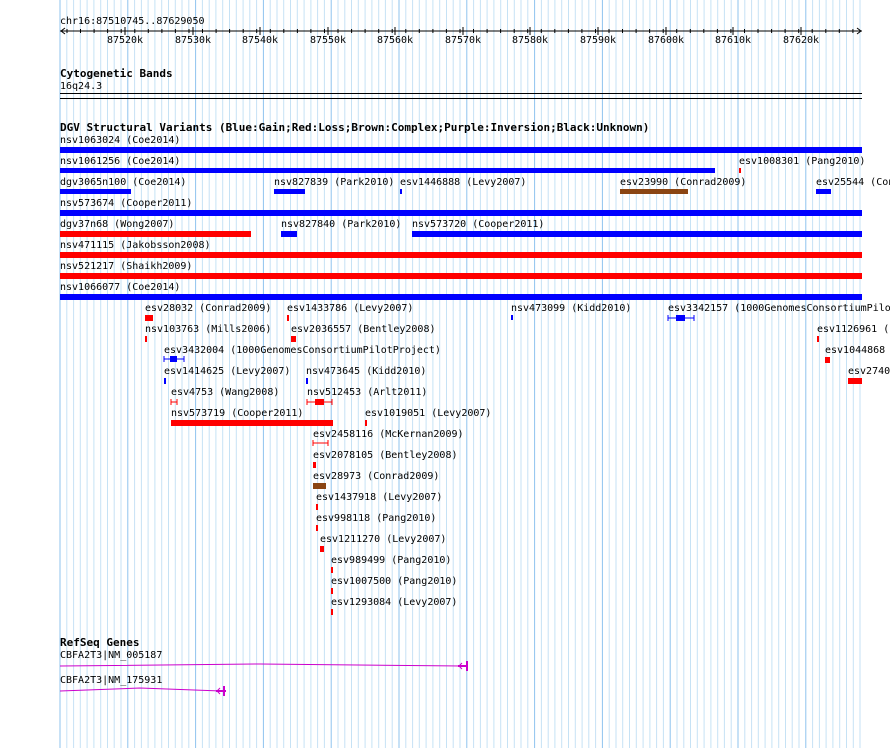  What do you see at coordinates (385, 455) in the screenshot?
I see `dgv-feature-label: esv2078105 (Bentley2008)` at bounding box center [385, 455].